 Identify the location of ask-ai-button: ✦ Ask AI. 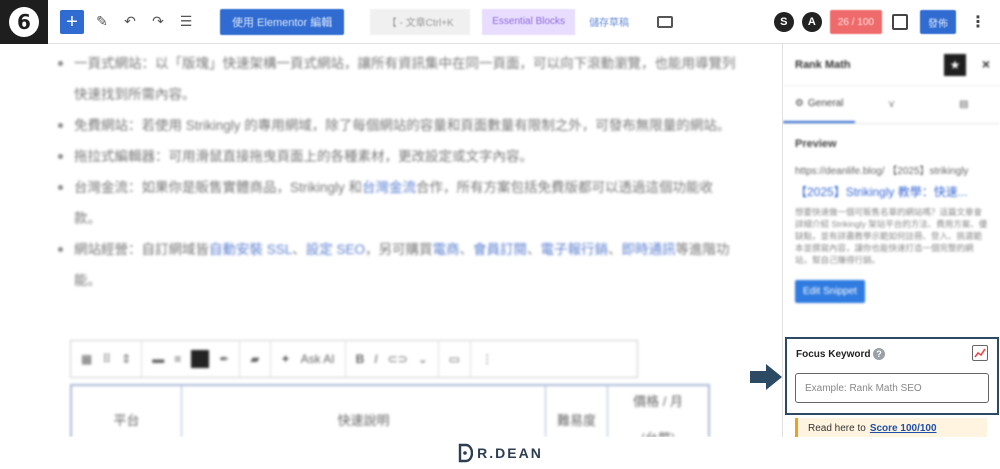
(308, 359).